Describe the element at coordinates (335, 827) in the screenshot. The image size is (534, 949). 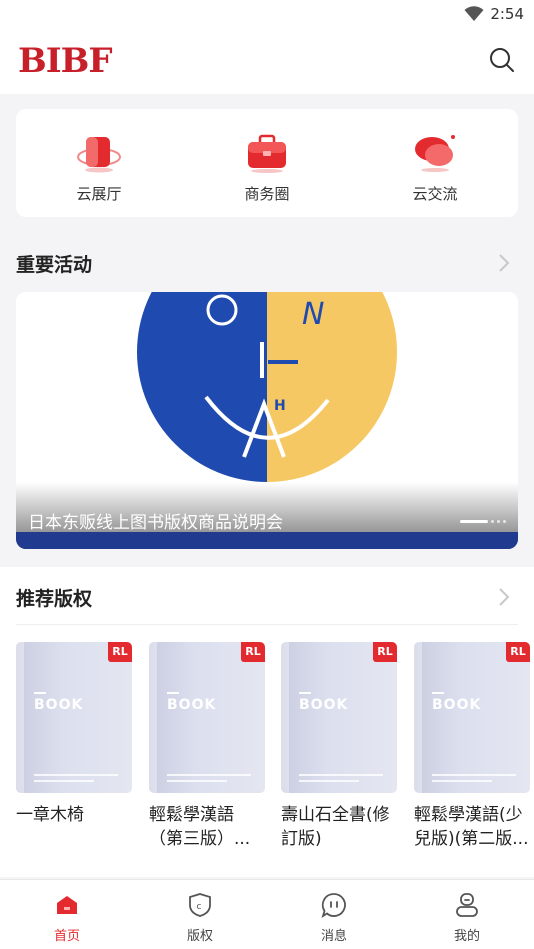
I see `book-title: 壽山石全書(修訂版)` at that location.